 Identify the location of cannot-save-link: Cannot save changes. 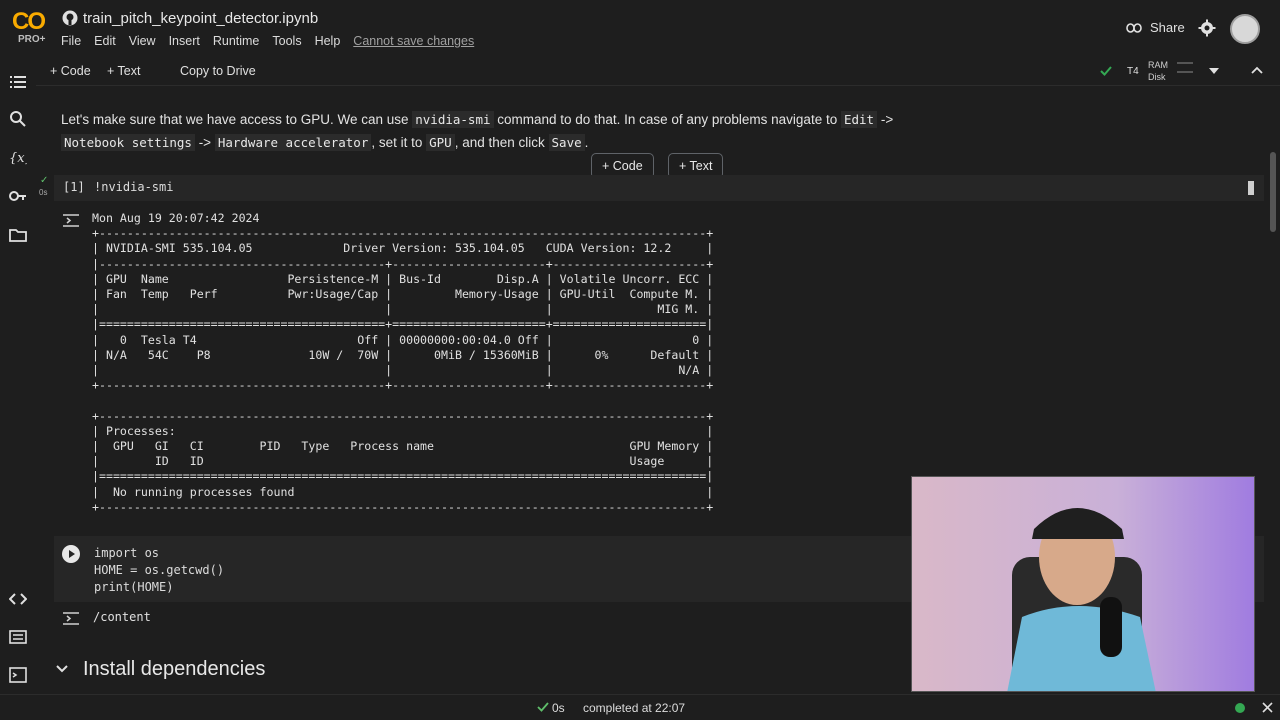
(413, 41).